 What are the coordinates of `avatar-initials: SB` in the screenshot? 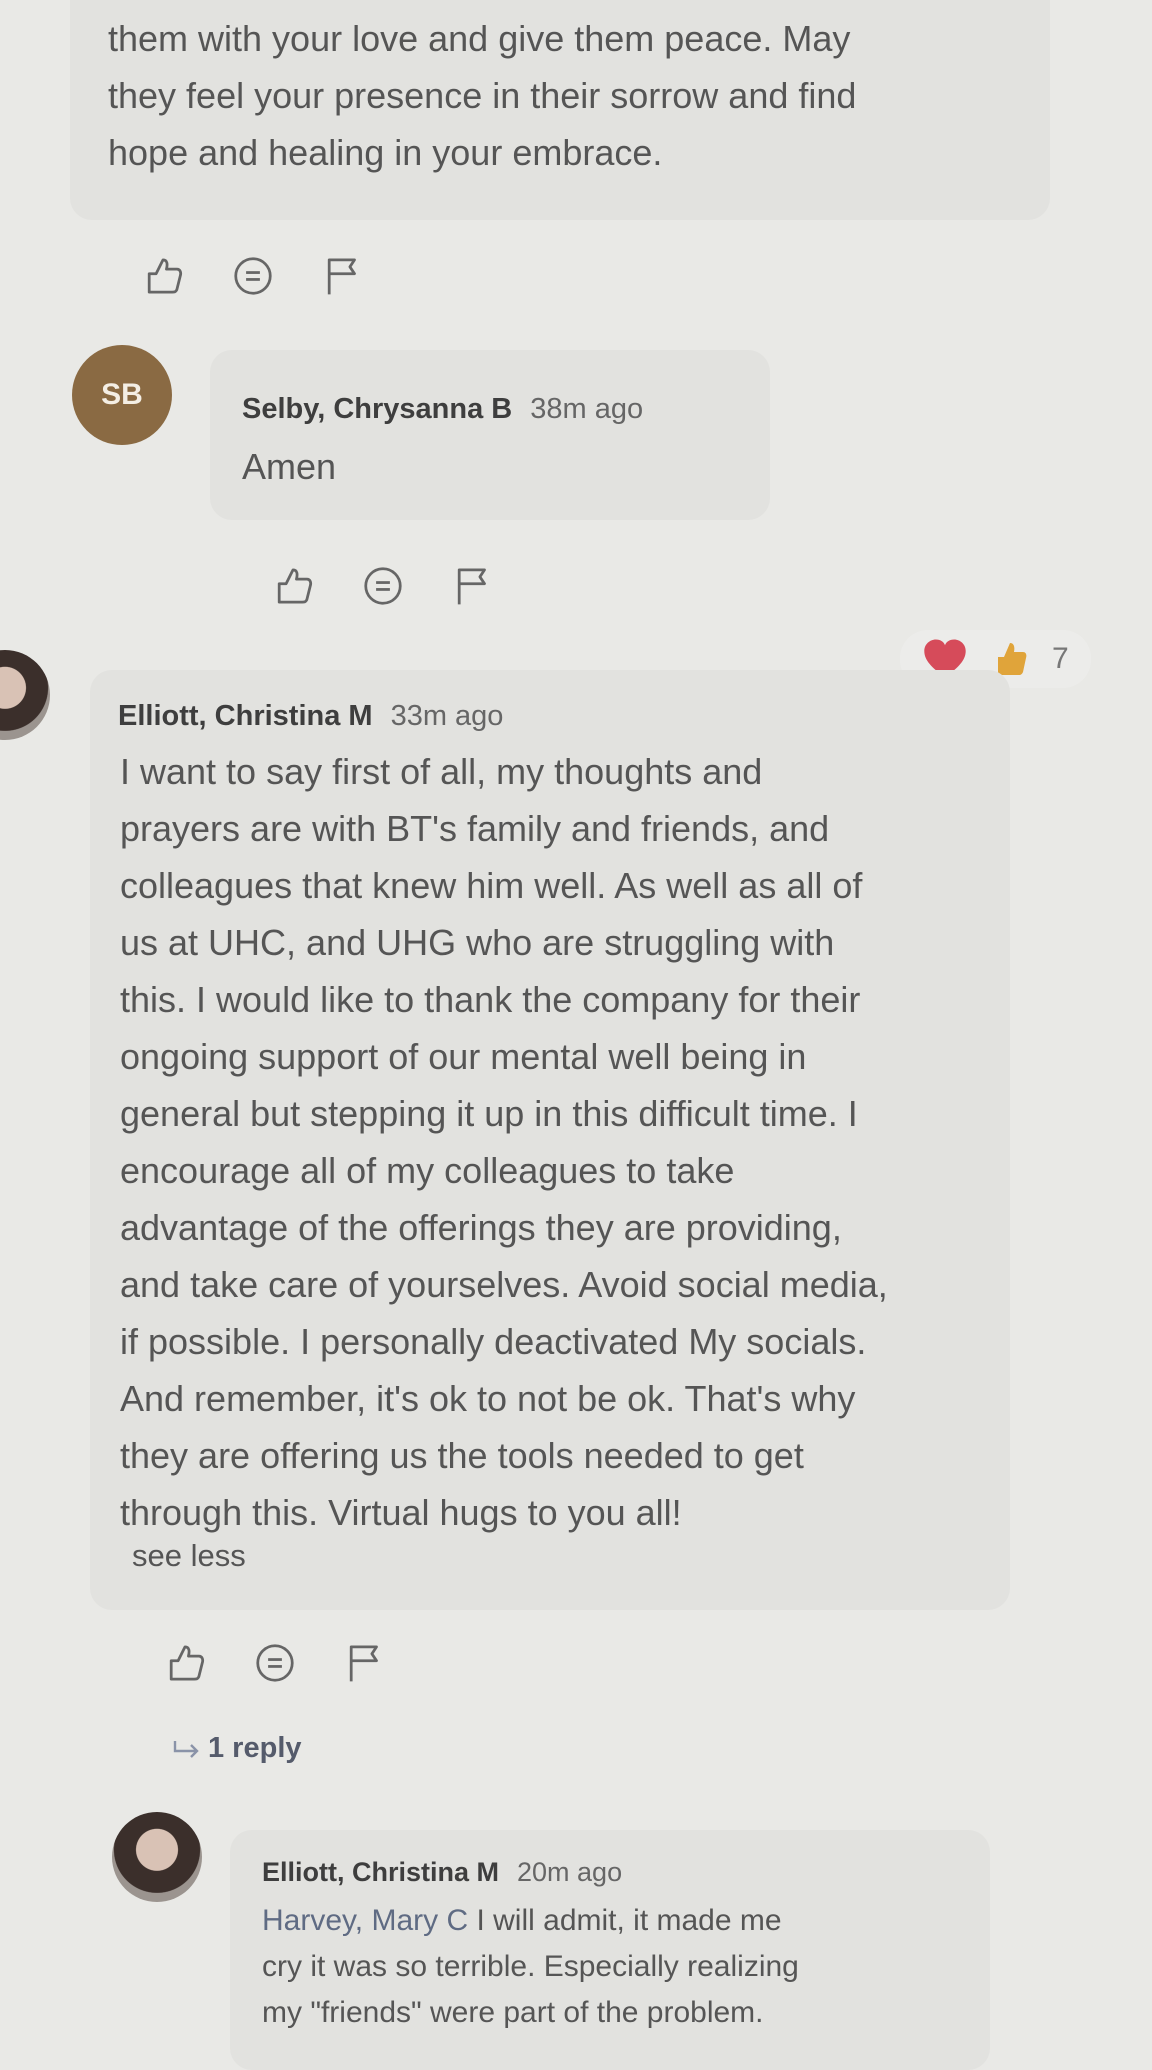 It's located at (122, 394).